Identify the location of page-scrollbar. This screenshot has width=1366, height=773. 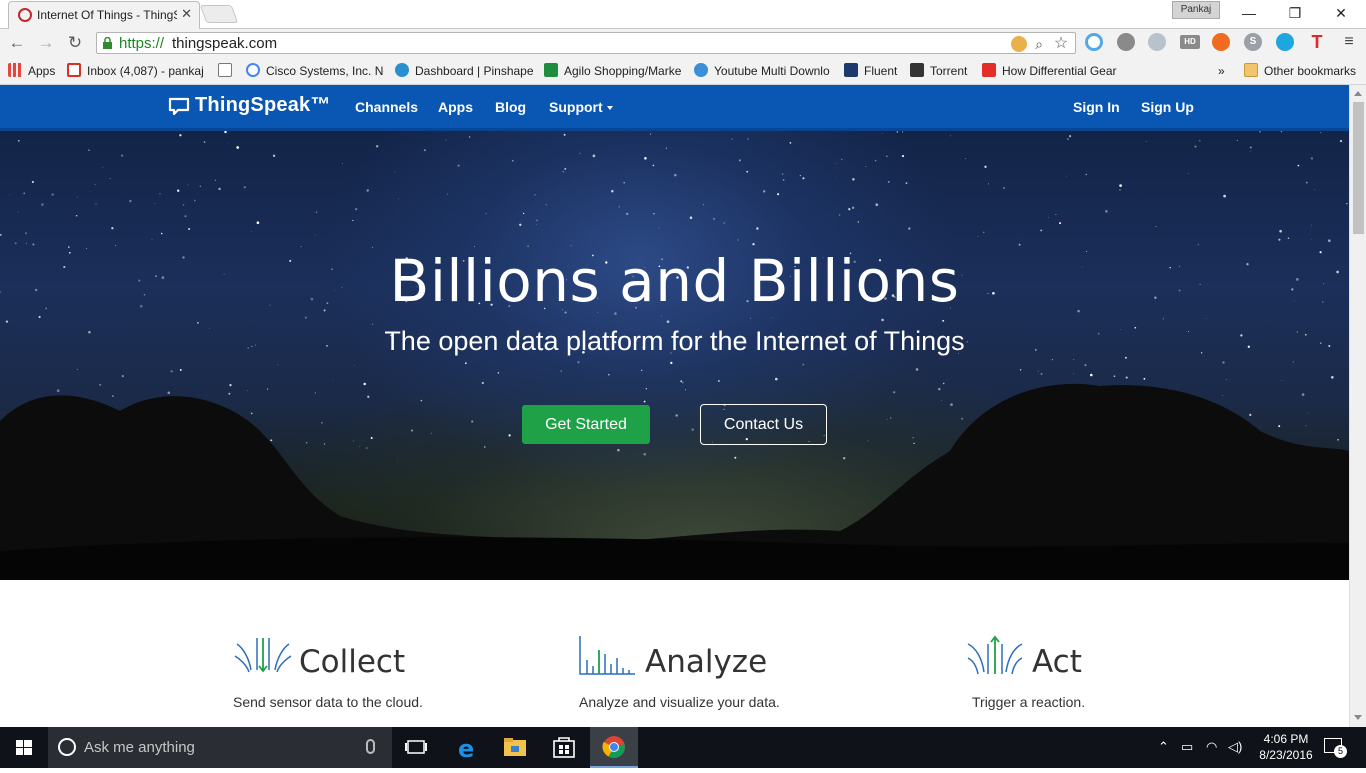
(1357, 406).